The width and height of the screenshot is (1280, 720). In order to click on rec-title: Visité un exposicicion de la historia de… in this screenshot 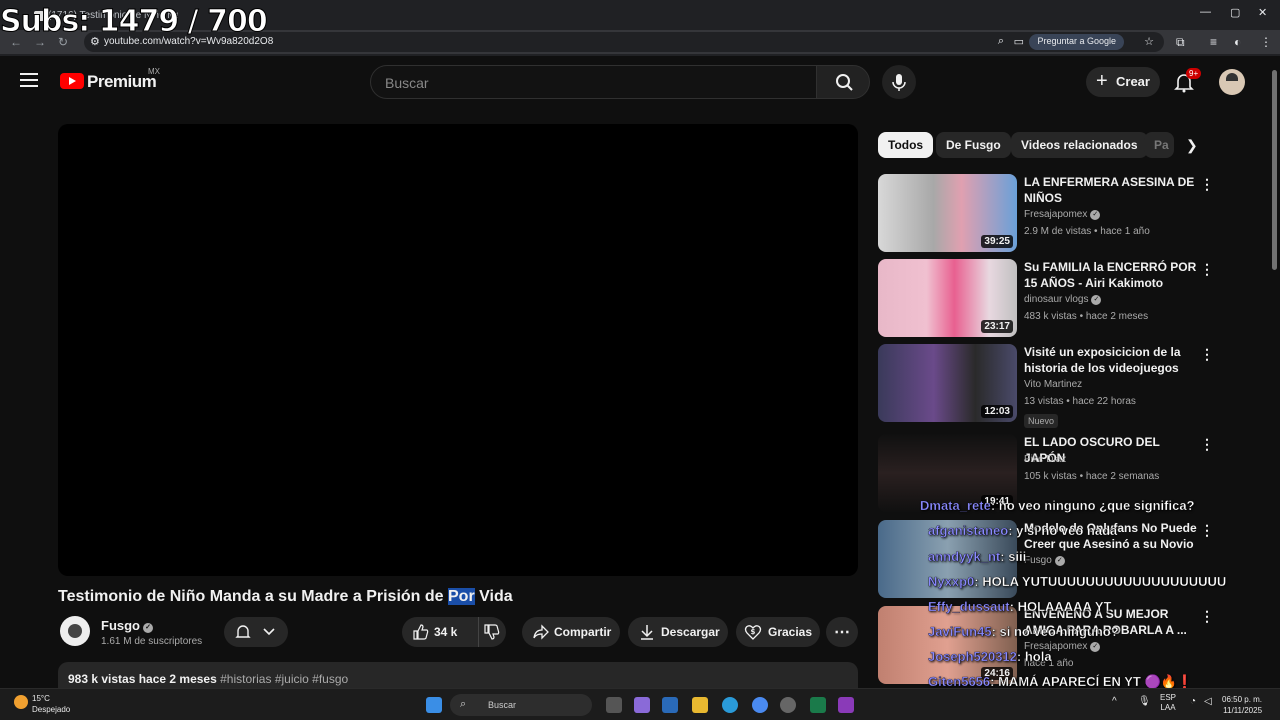, I will do `click(1114, 360)`.